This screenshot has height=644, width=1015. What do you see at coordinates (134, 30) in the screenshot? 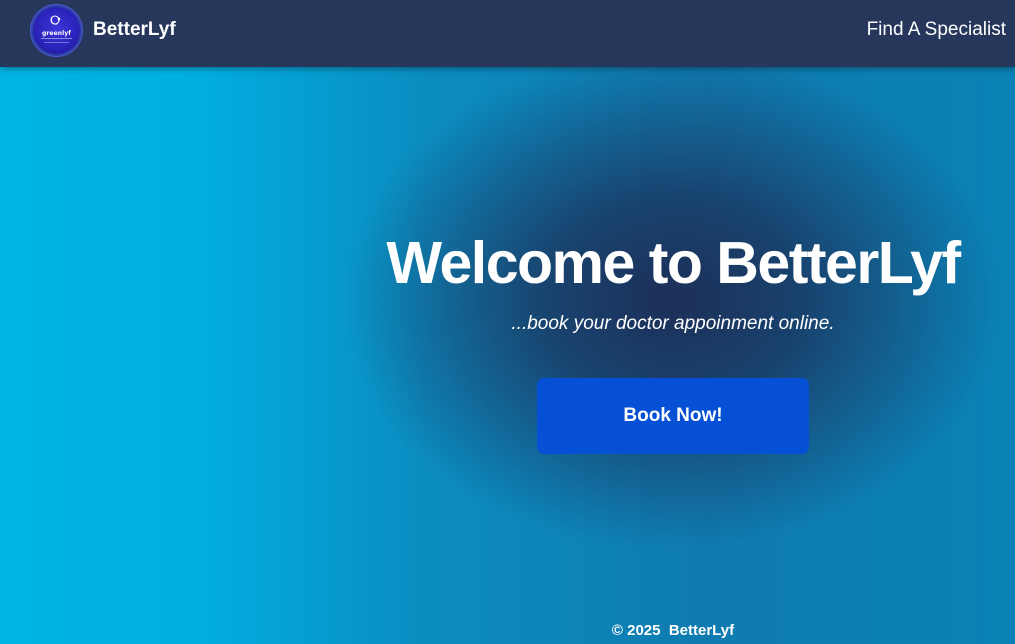
I see `brand-name: BetterLyf` at bounding box center [134, 30].